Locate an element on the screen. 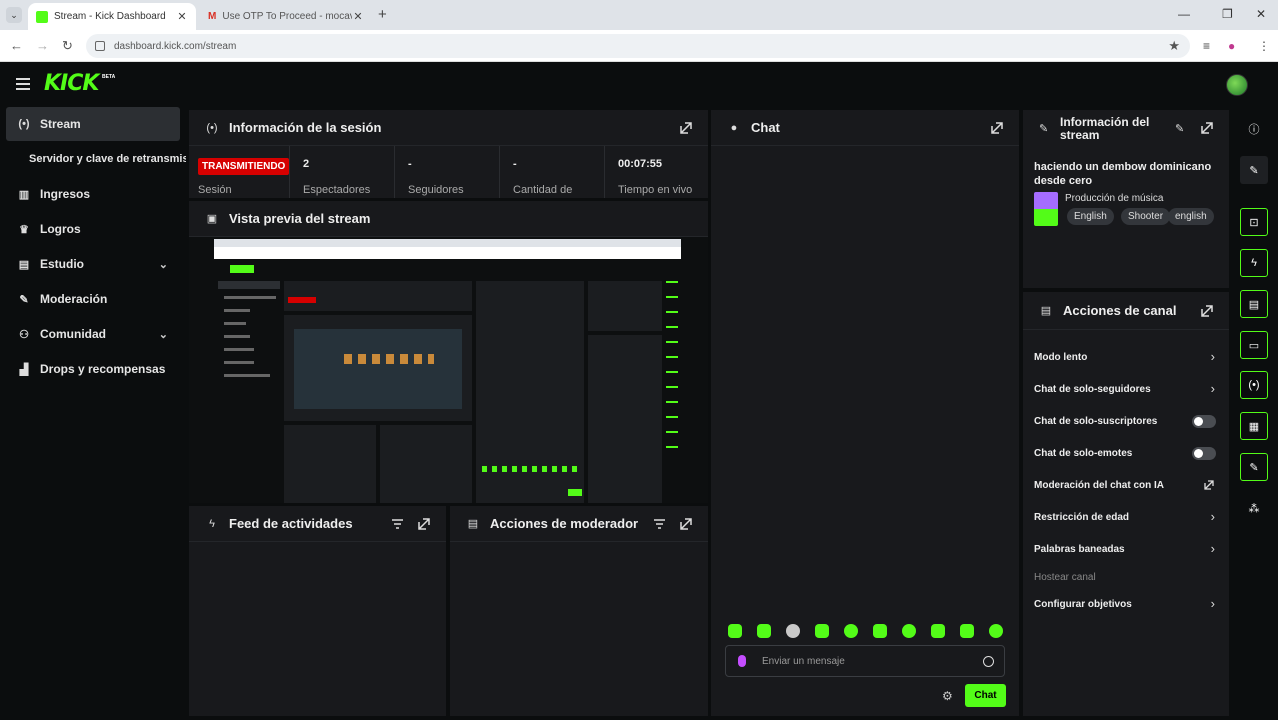  sidebar-item-server-key: Servidor y clave de retransmisión is located at coordinates (107, 159).